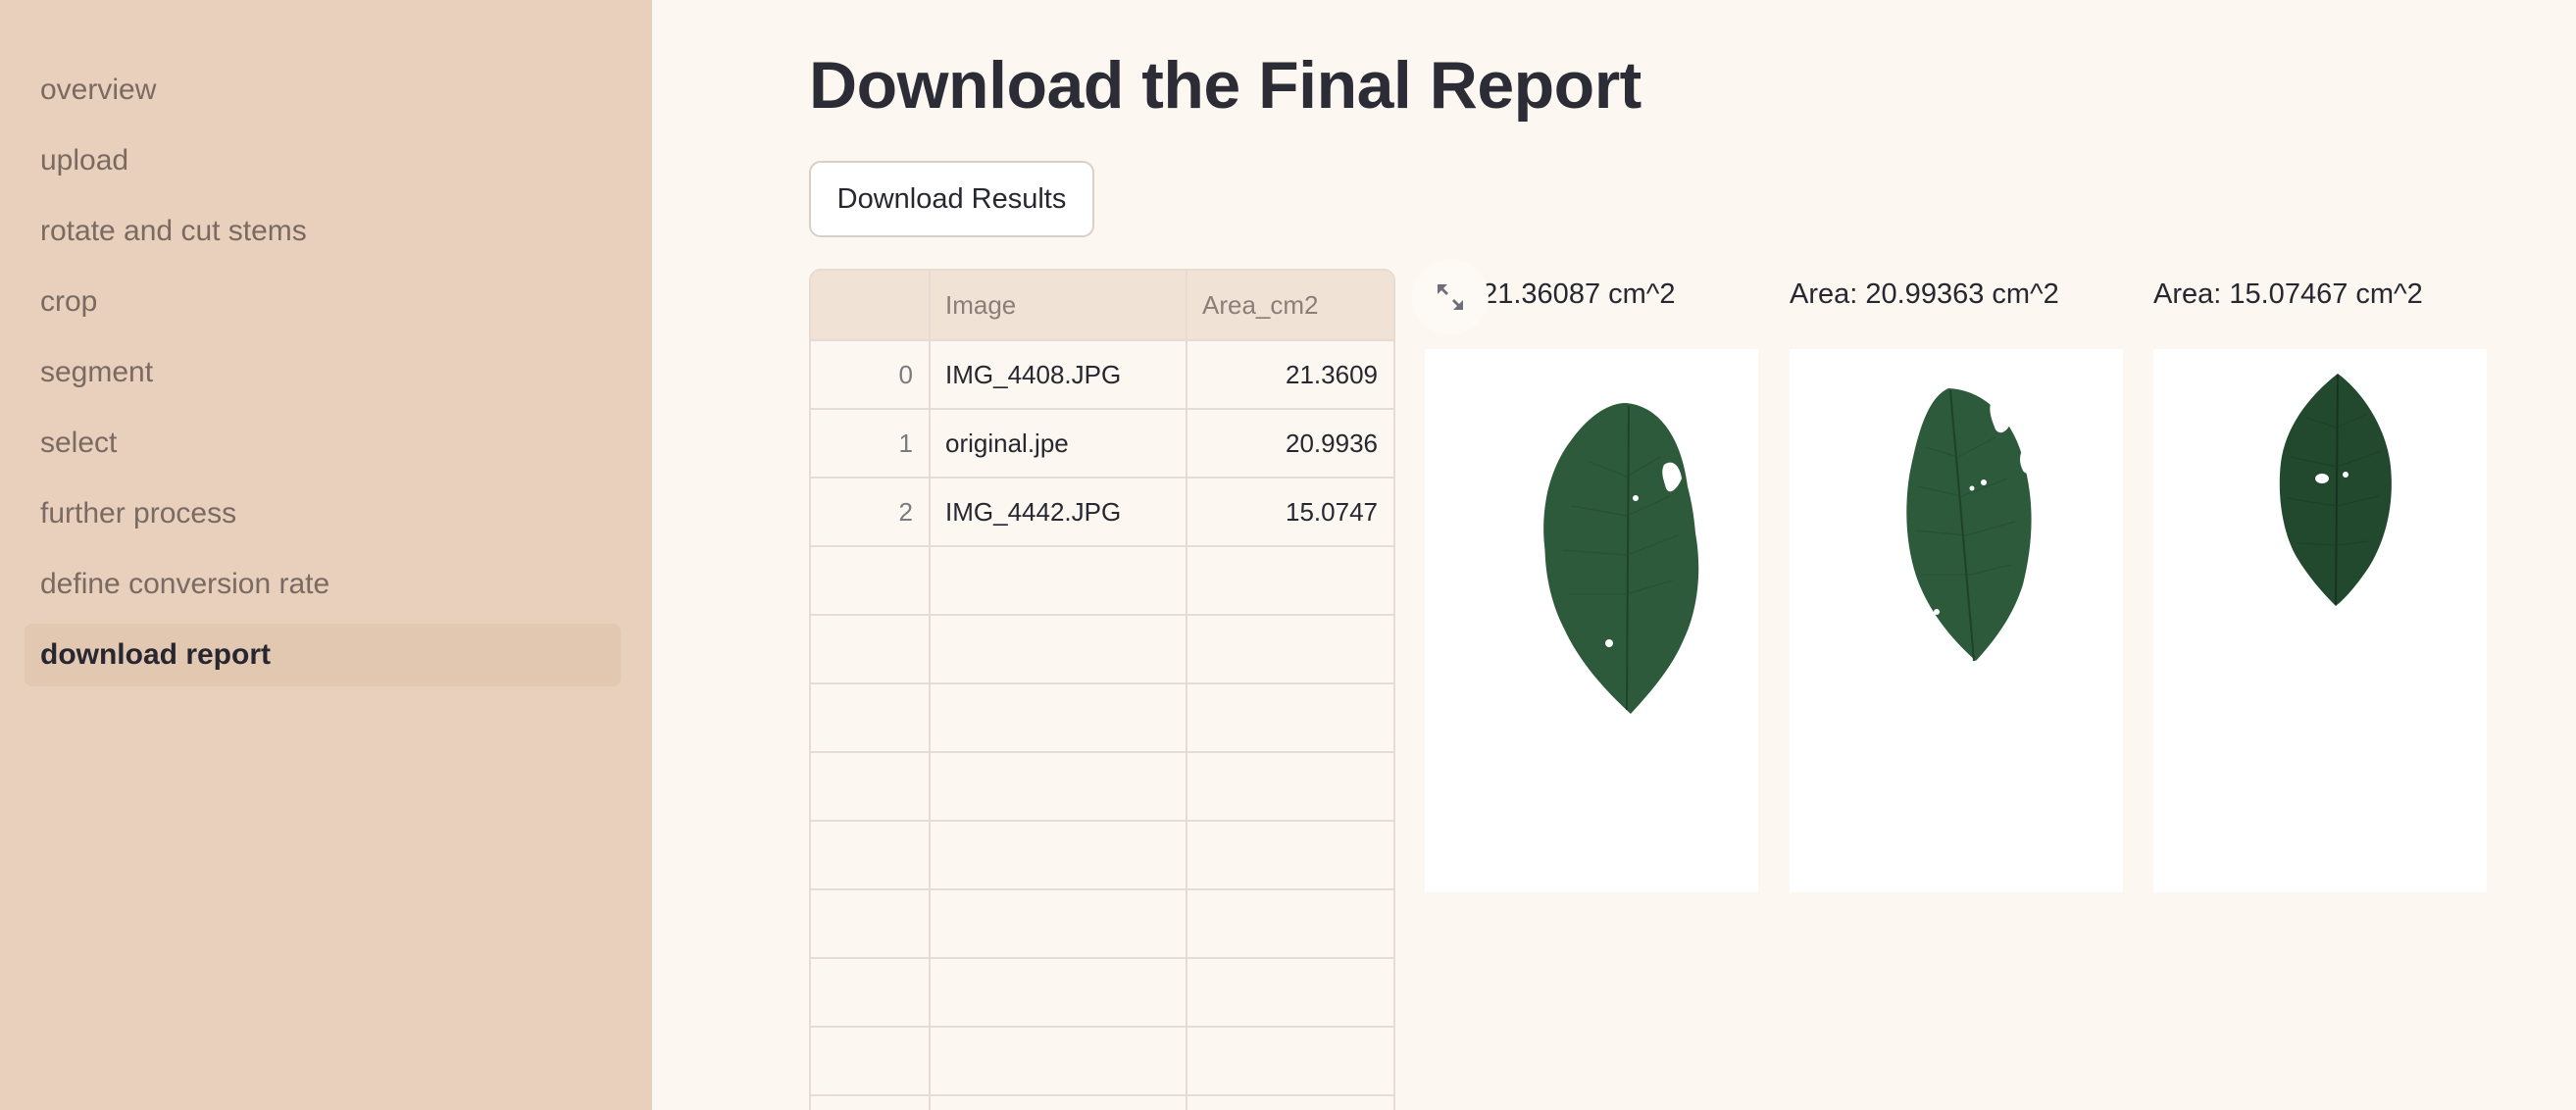 The width and height of the screenshot is (2576, 1110). Describe the element at coordinates (871, 305) in the screenshot. I see `table-header-index` at that location.